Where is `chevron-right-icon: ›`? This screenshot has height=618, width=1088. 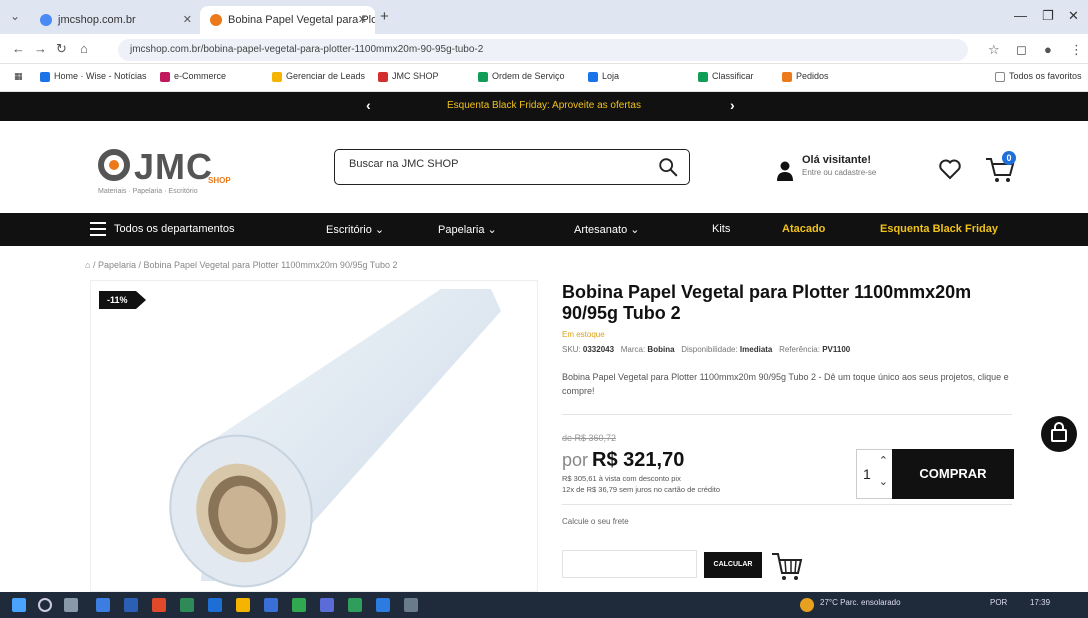
chevron-right-icon: › is located at coordinates (732, 105).